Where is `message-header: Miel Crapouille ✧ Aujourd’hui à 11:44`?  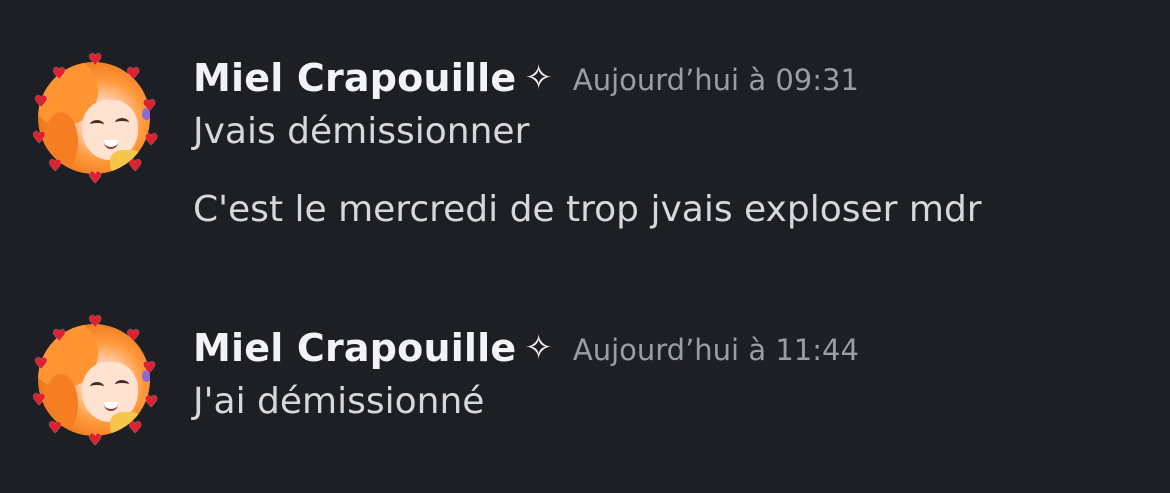 message-header: Miel Crapouille ✧ Aujourd’hui à 11:44 is located at coordinates (526, 348).